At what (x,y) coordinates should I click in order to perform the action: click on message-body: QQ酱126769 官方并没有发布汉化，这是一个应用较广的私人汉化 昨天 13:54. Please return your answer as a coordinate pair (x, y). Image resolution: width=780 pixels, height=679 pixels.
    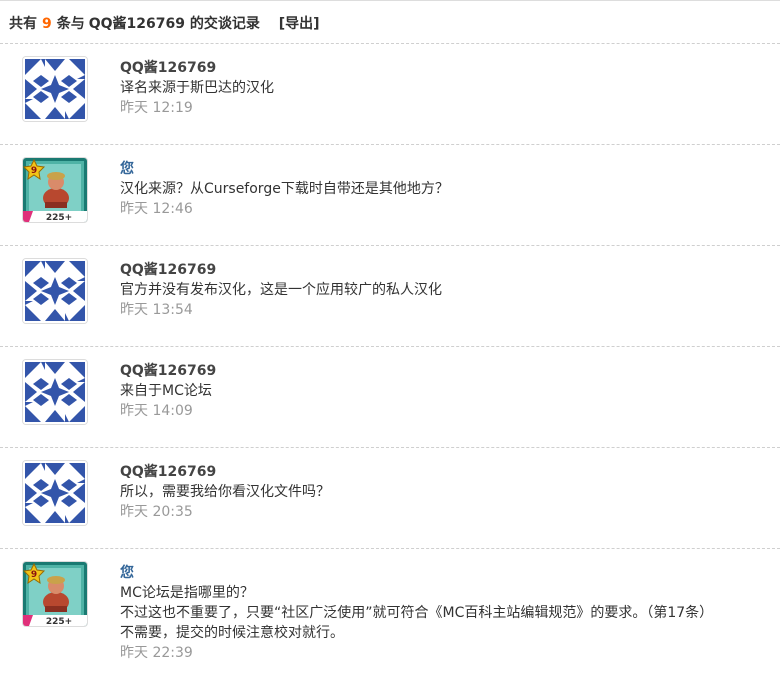
    Looking at the image, I should click on (447, 290).